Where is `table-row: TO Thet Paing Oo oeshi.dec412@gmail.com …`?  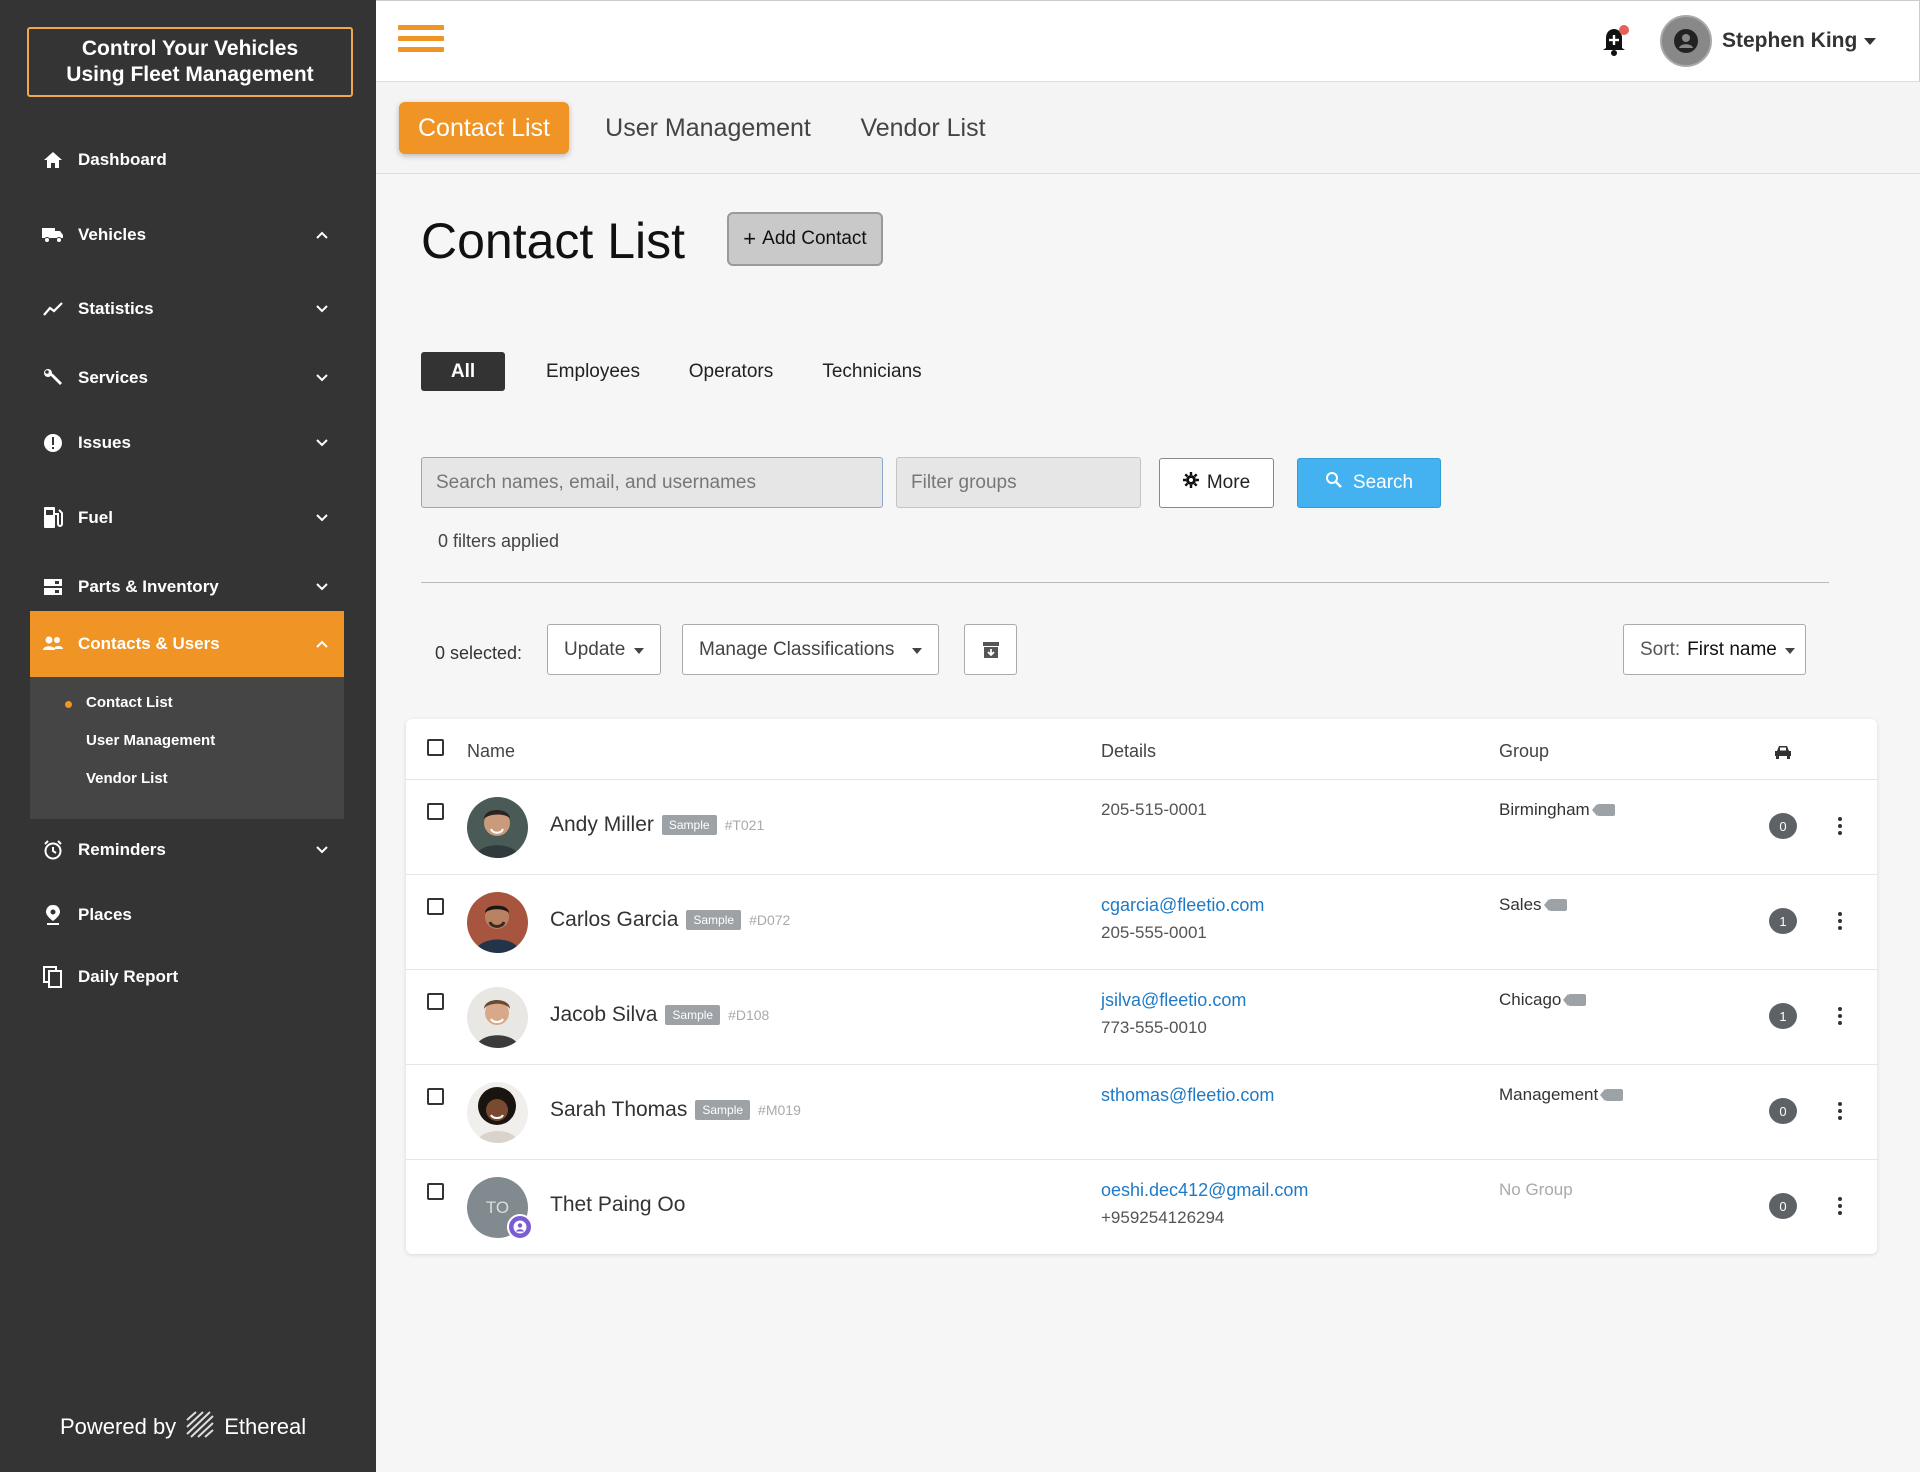 table-row: TO Thet Paing Oo oeshi.dec412@gmail.com … is located at coordinates (1141, 1206).